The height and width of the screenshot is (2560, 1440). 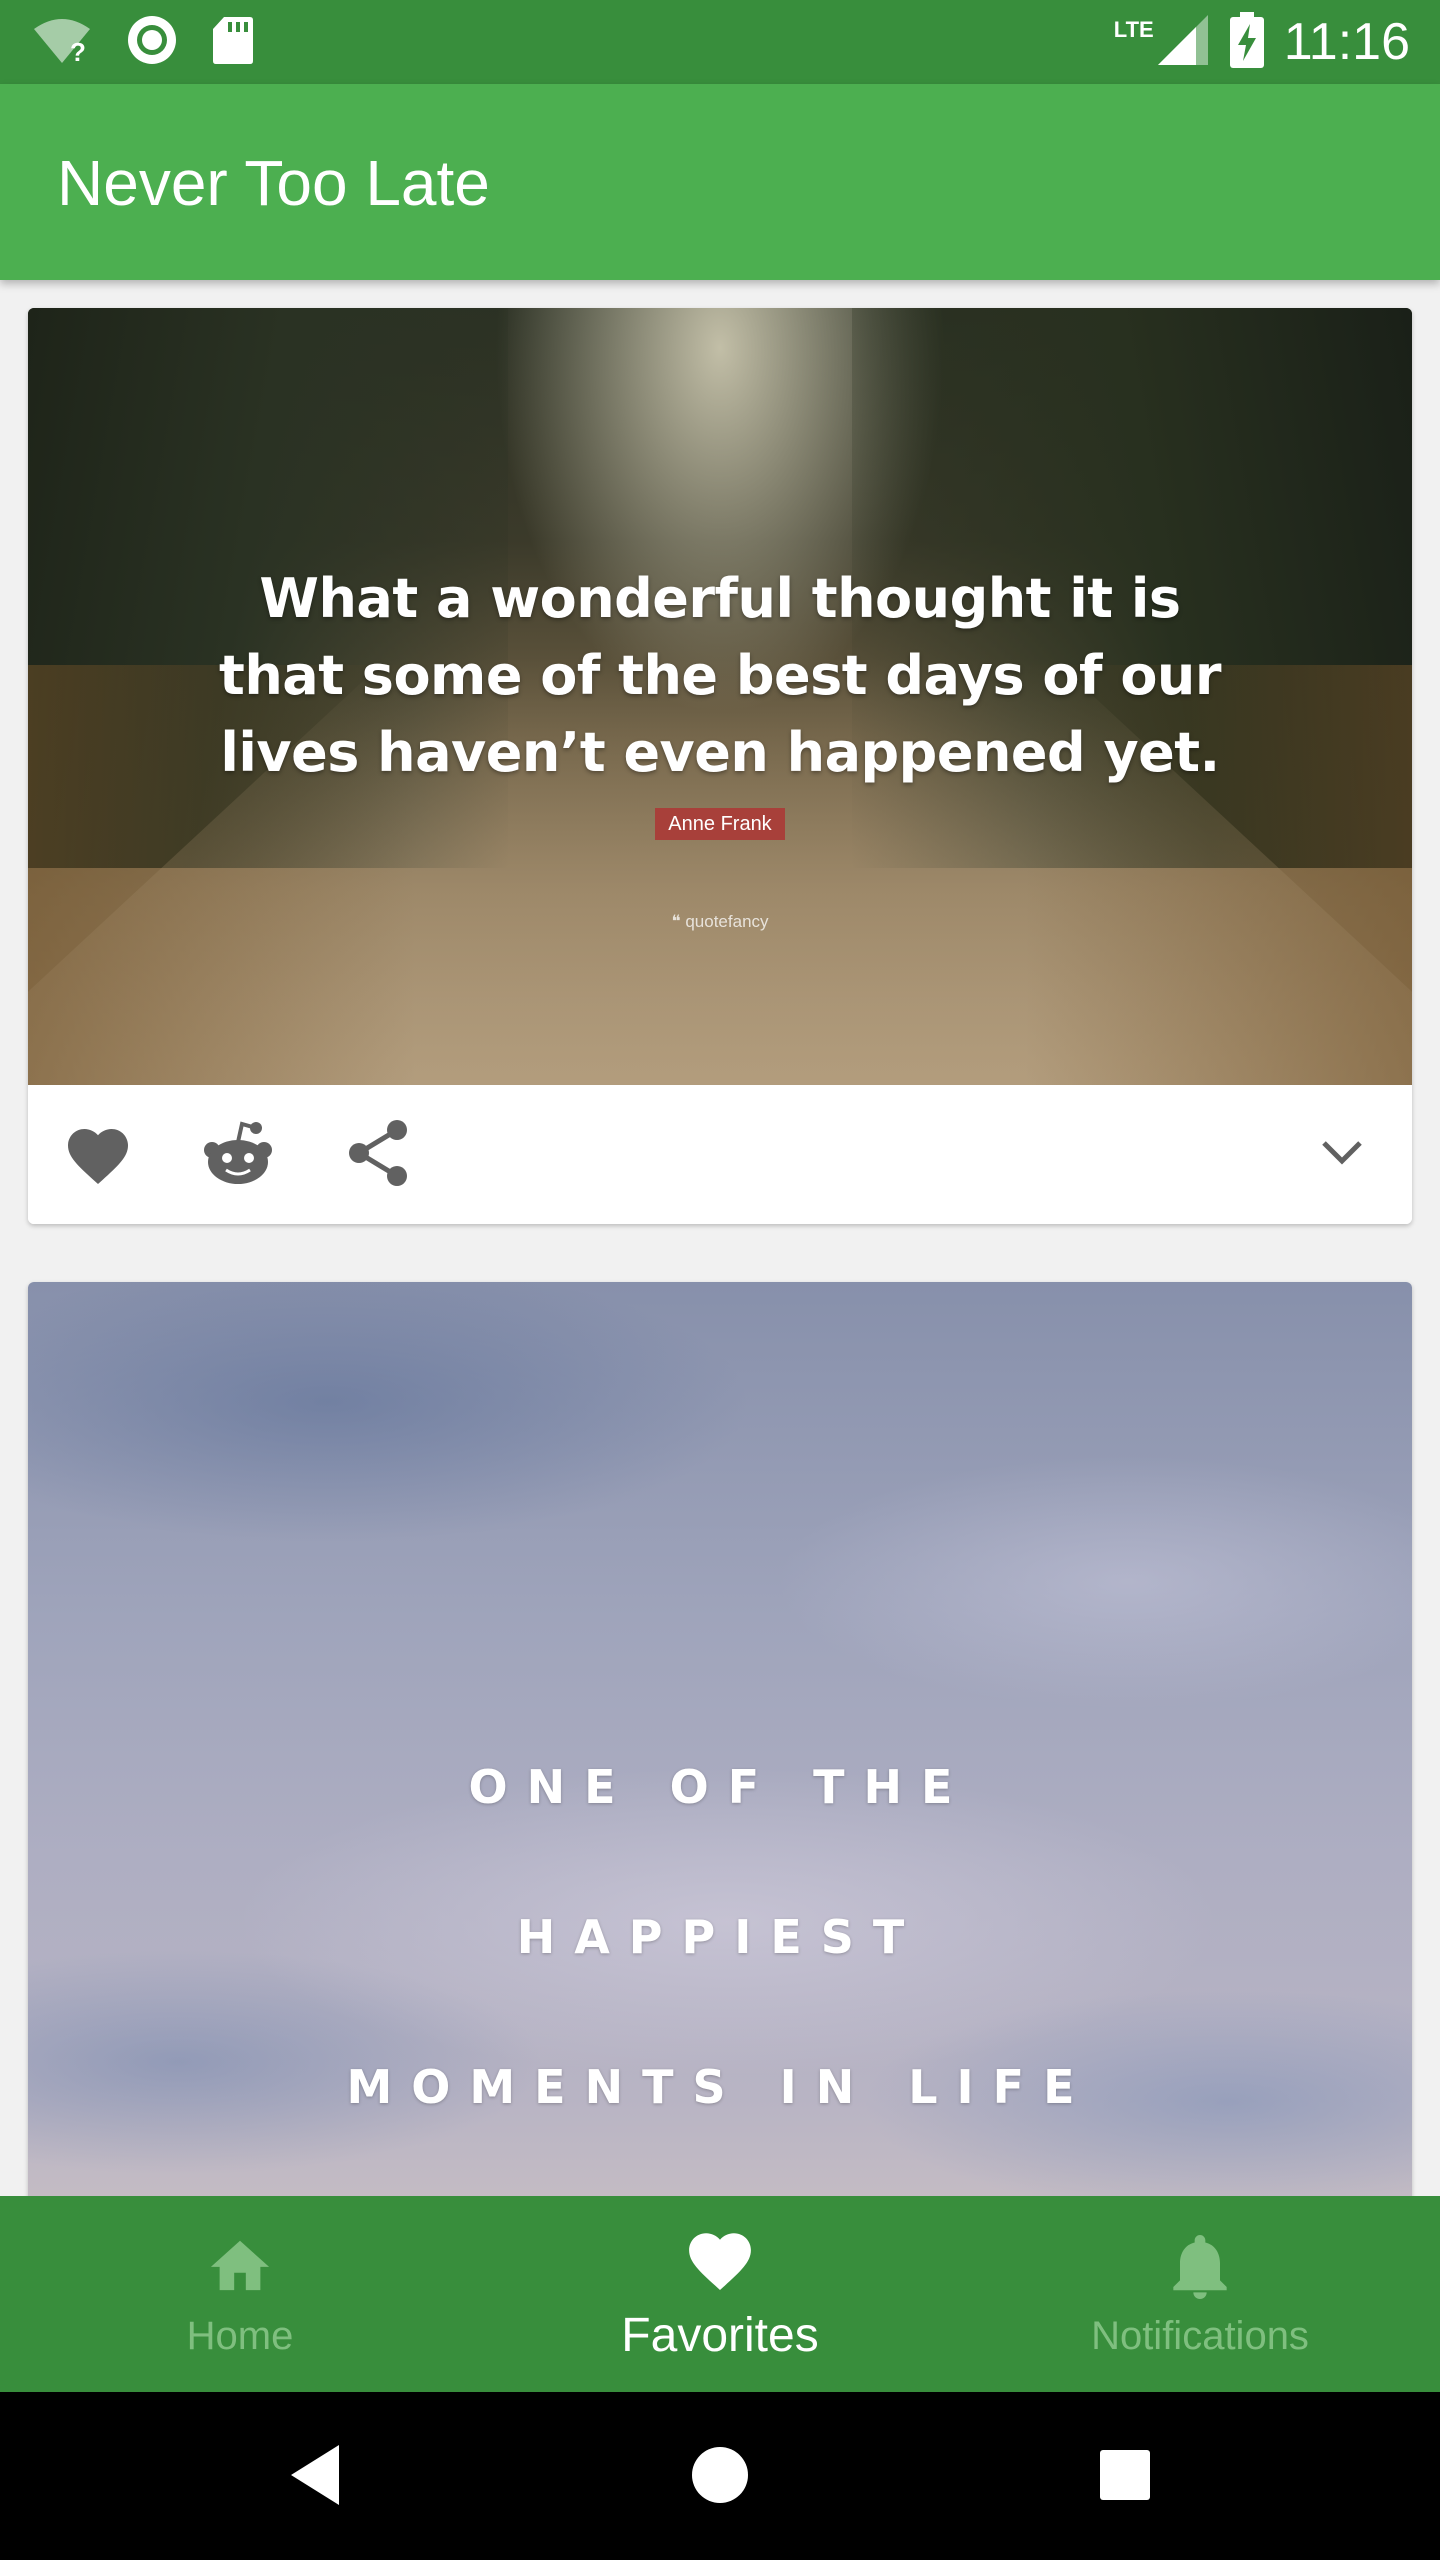 I want to click on expand-button, so click(x=1342, y=1155).